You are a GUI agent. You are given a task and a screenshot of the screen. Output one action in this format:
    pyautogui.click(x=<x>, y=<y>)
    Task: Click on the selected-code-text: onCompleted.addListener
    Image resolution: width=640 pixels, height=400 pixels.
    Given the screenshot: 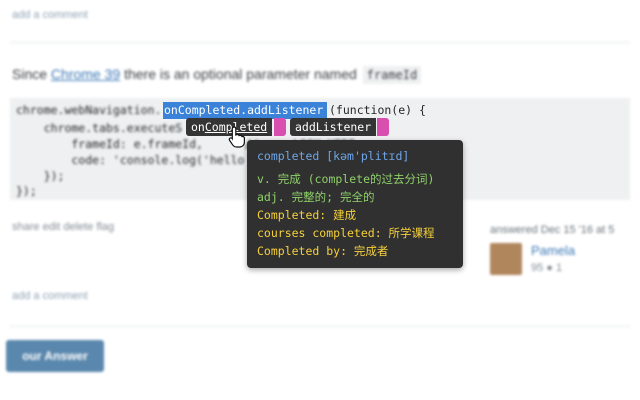 What is the action you would take?
    pyautogui.click(x=243, y=110)
    